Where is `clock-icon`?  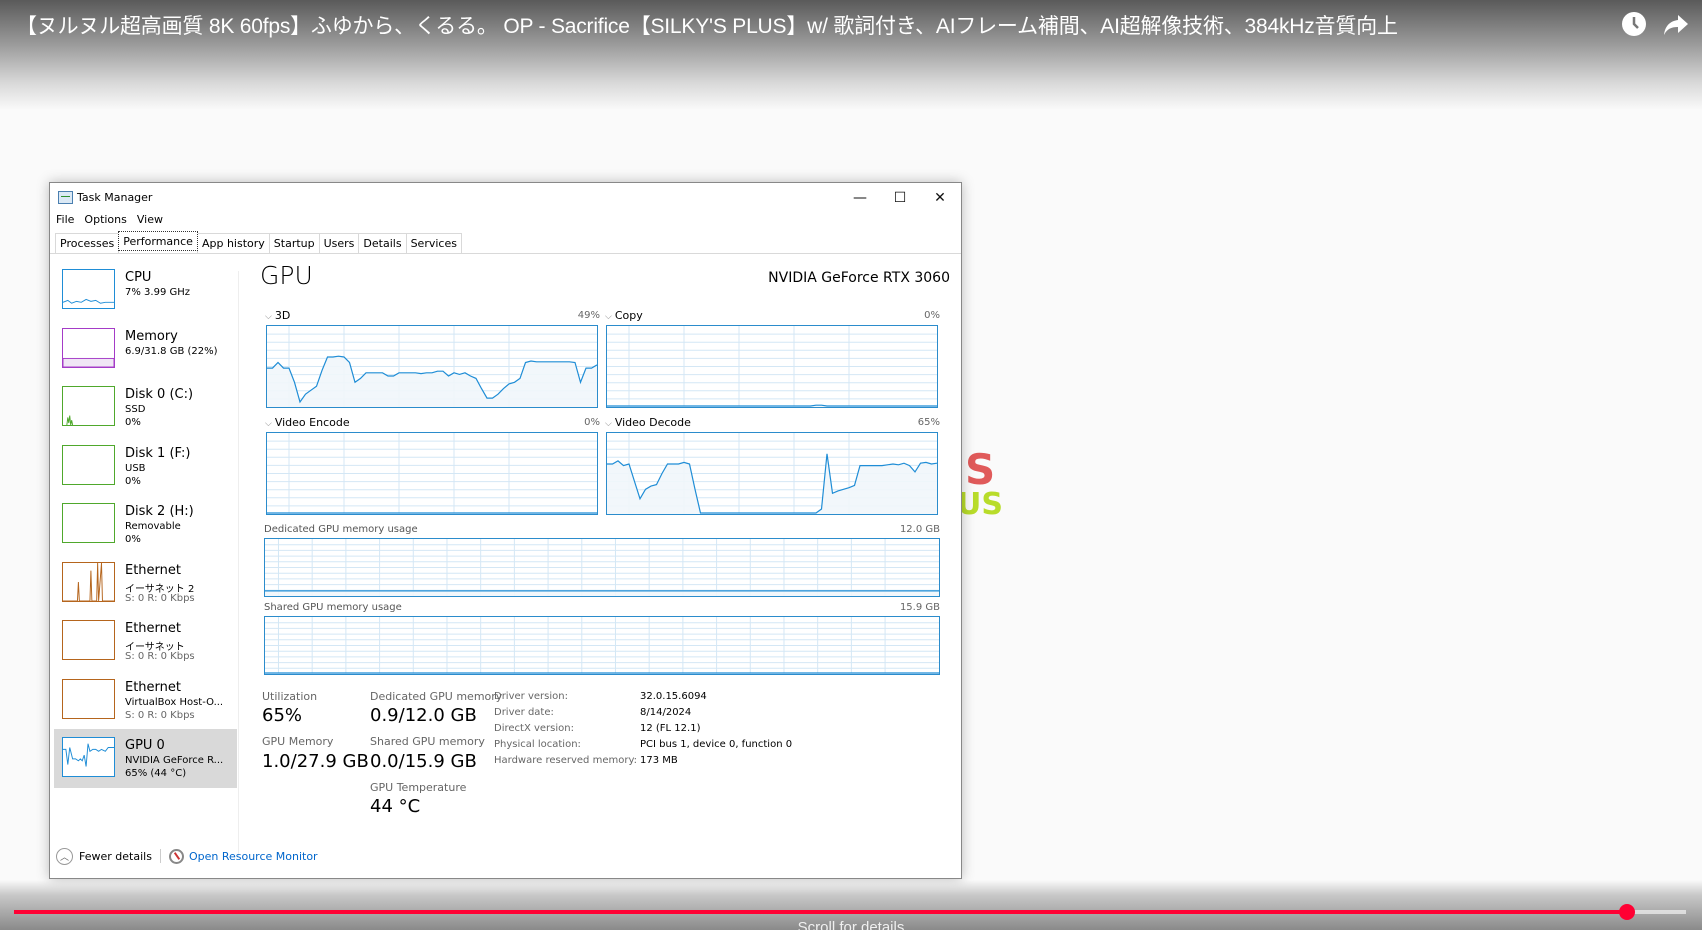
clock-icon is located at coordinates (1634, 24).